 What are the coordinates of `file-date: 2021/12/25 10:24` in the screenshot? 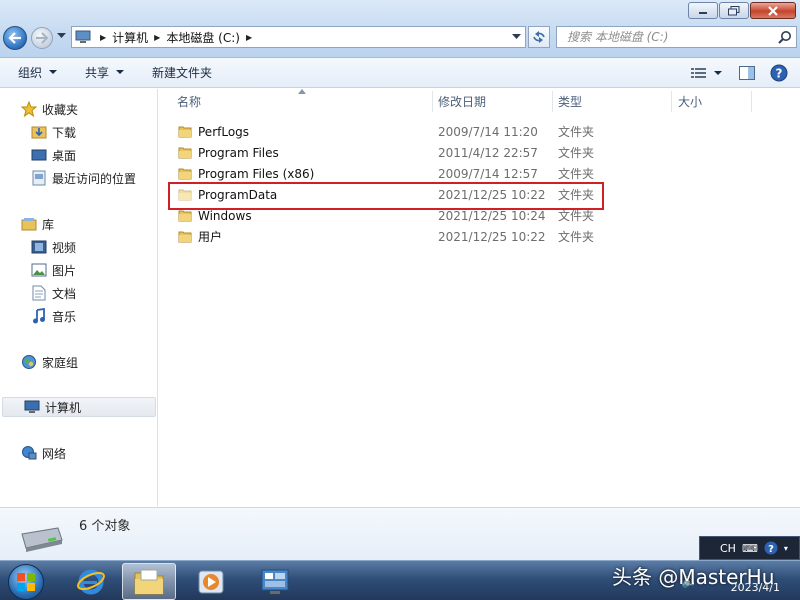 It's located at (492, 215).